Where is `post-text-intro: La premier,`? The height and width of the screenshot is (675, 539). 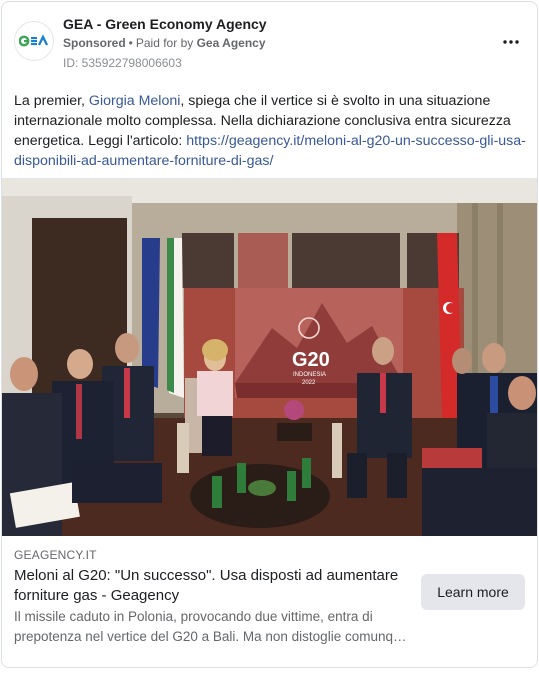 post-text-intro: La premier, is located at coordinates (51, 101).